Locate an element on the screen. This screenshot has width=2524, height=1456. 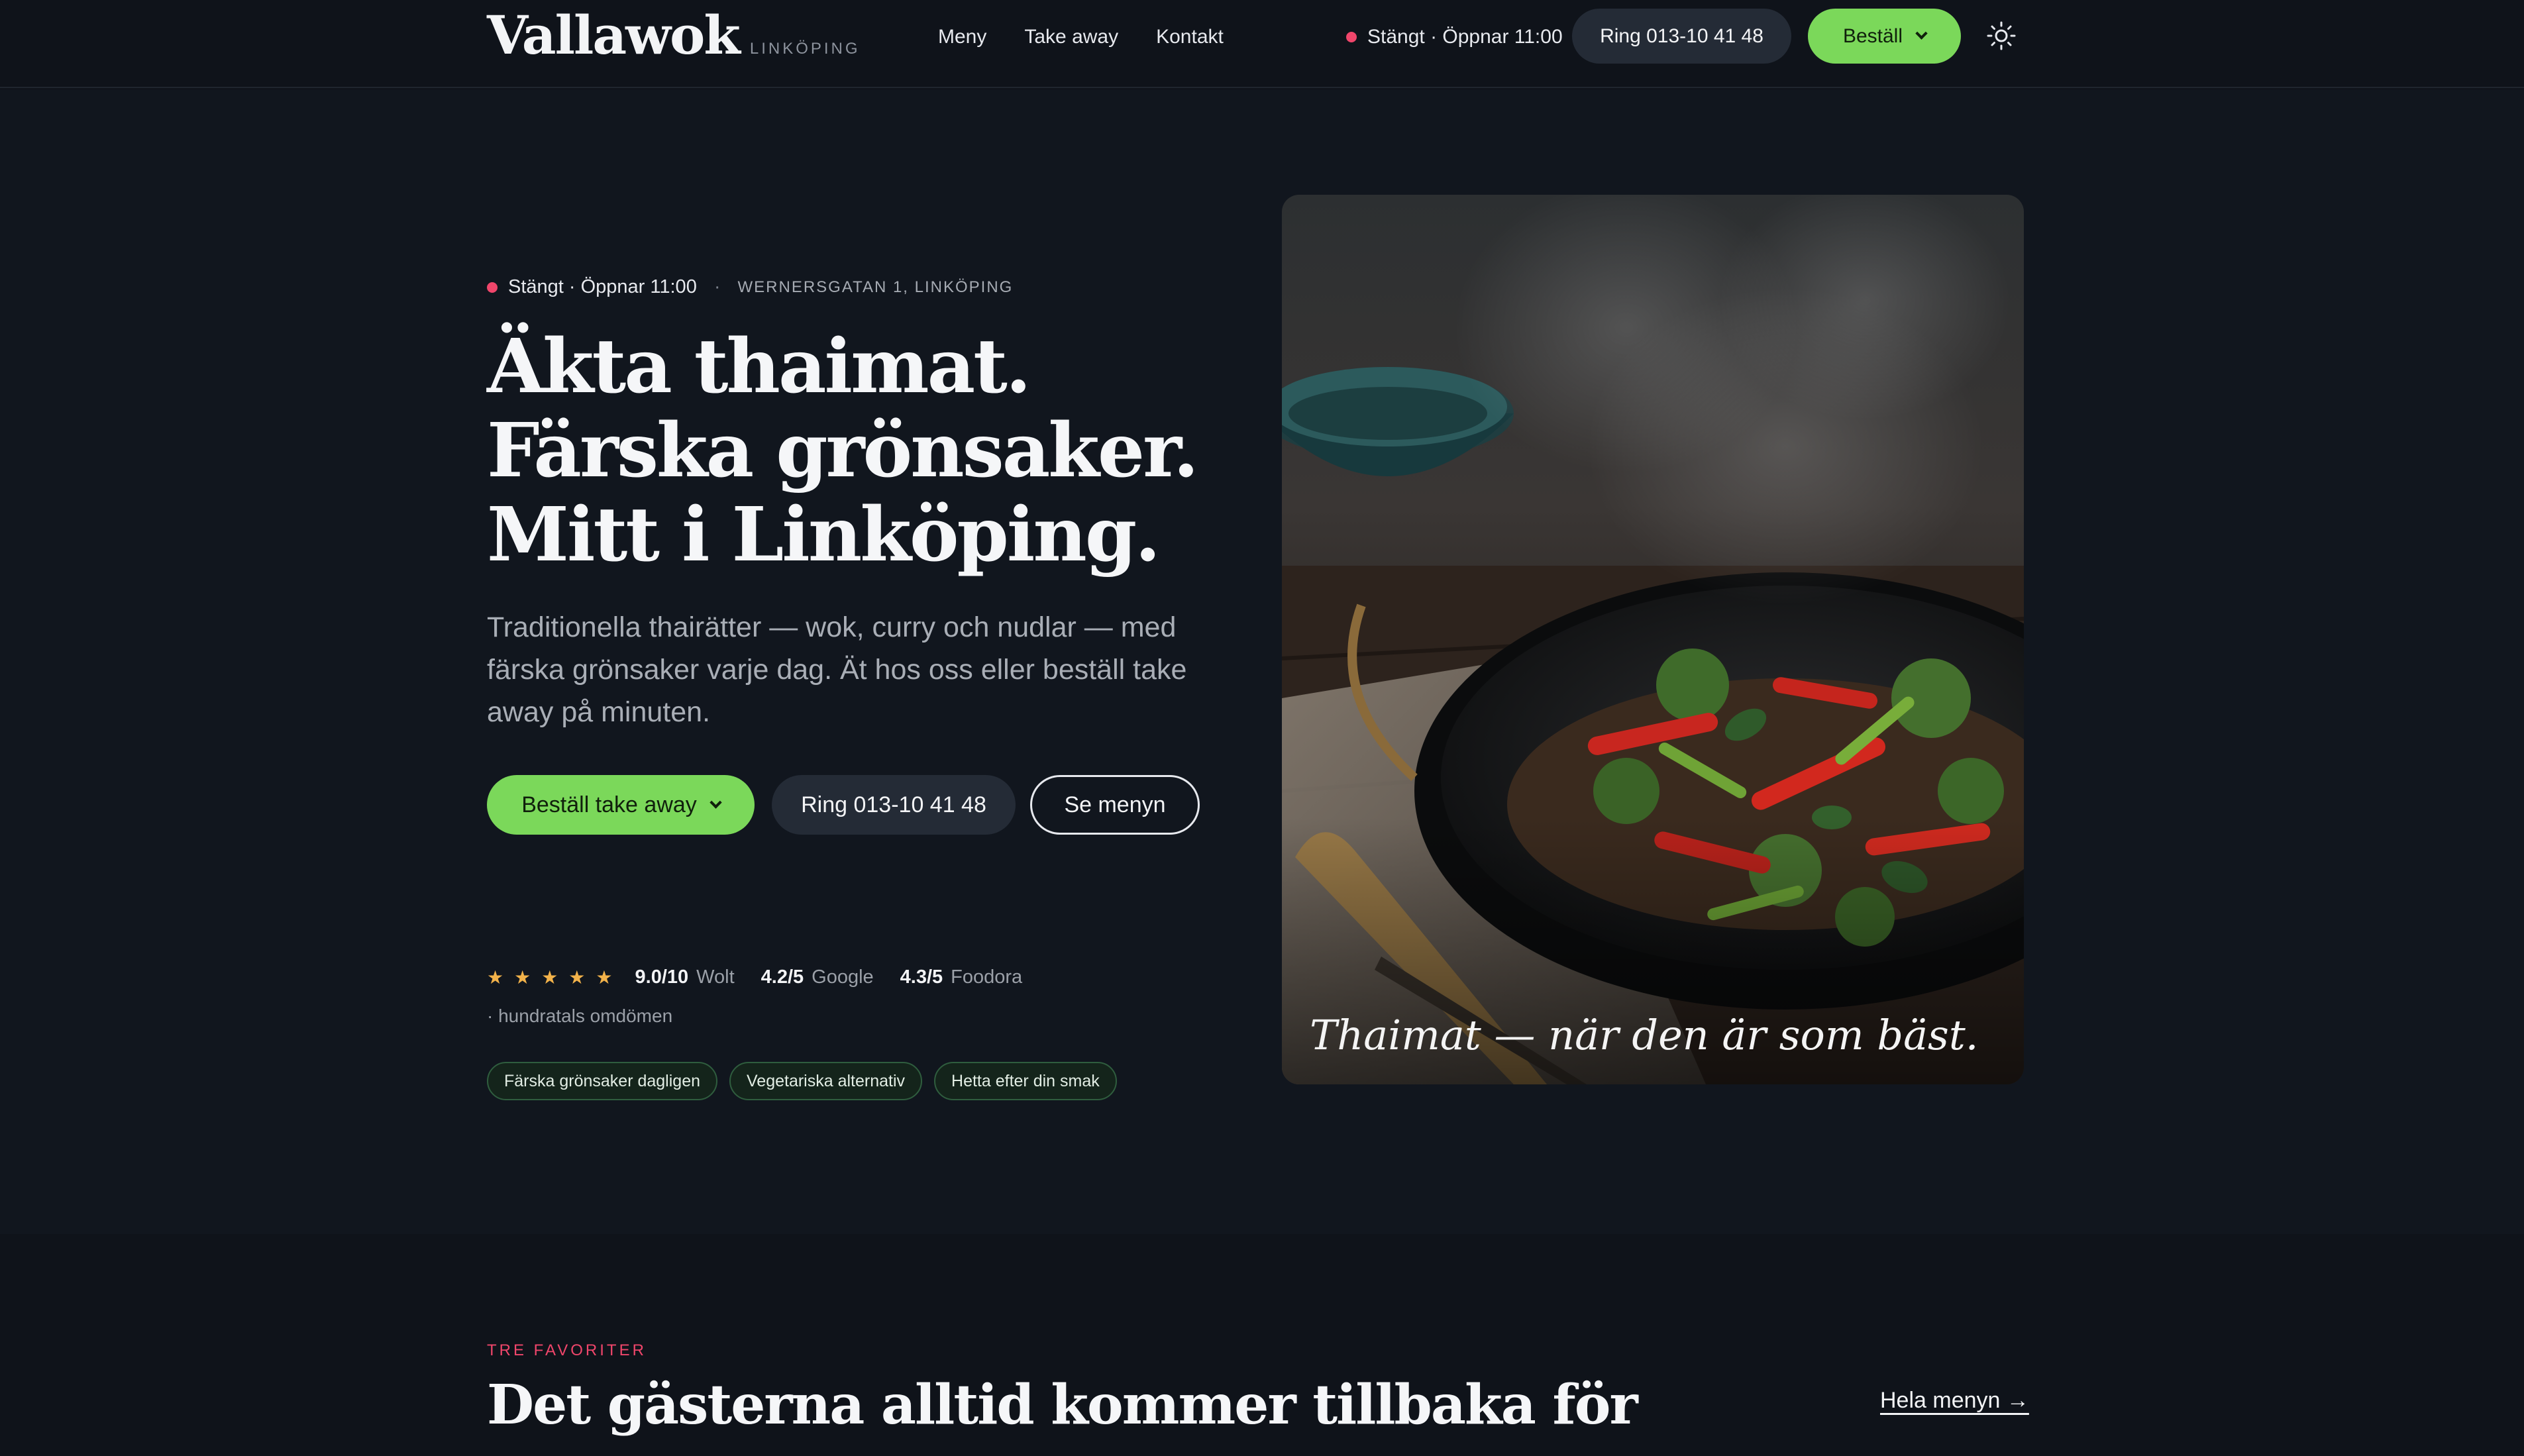
hero-title-line: Färska grönsaker. is located at coordinates (843, 450).